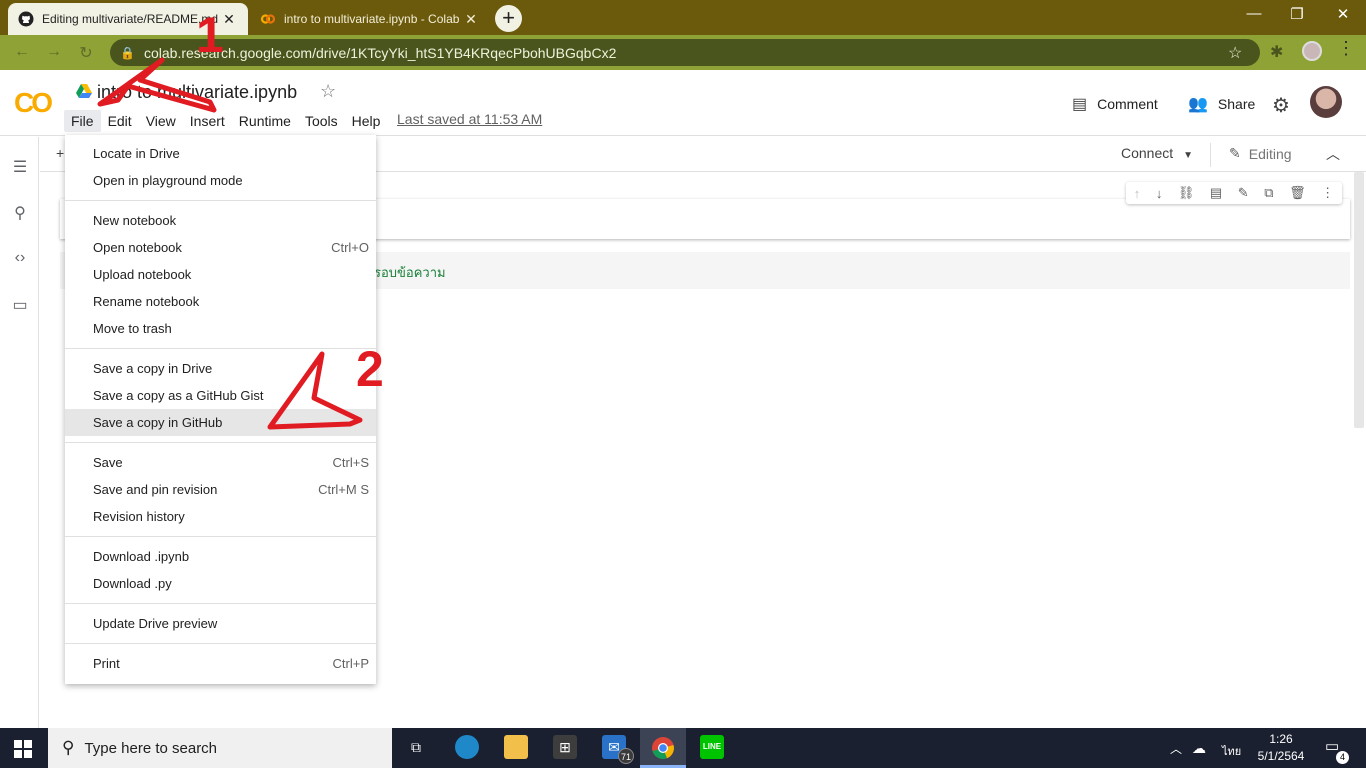  I want to click on file-menu-item: Save a copy as a GitHub Gist, so click(220, 395).